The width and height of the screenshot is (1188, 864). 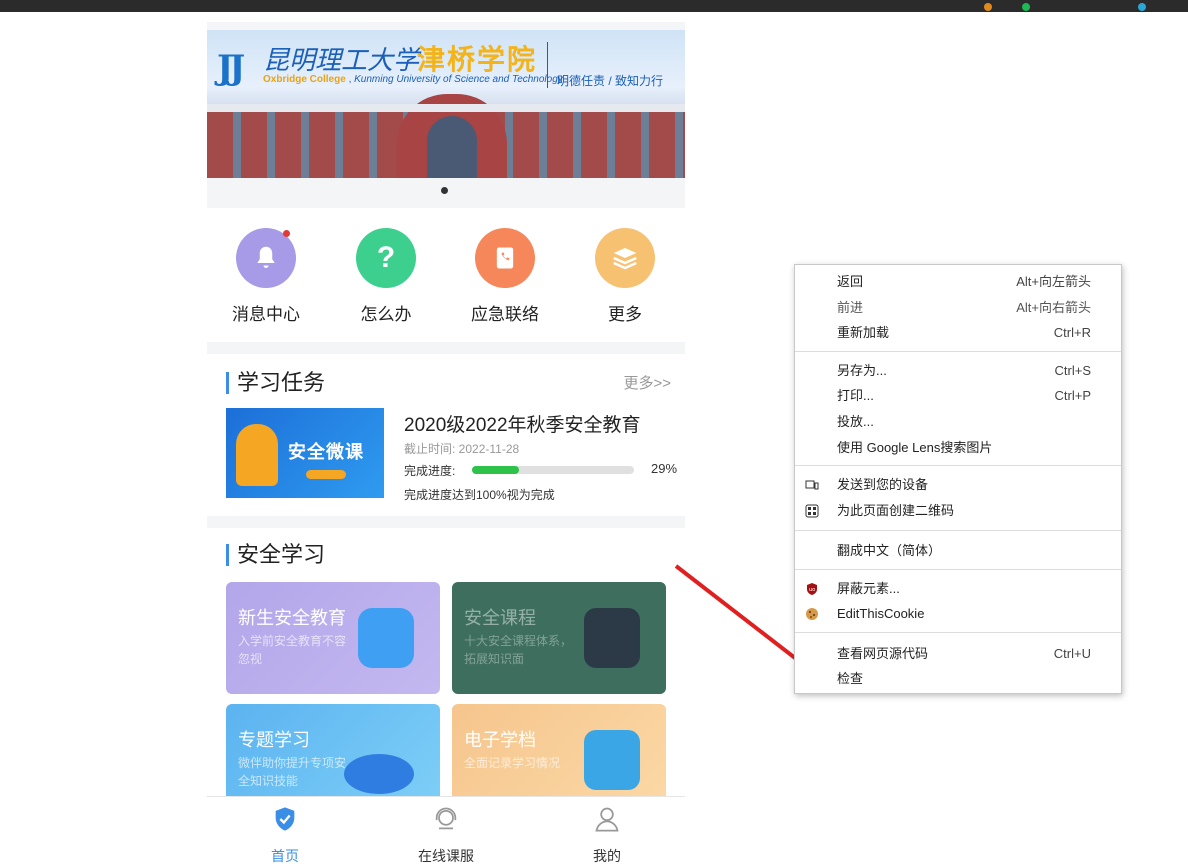 I want to click on menu-reload: 重新加载 Ctrl+R, so click(x=958, y=333).